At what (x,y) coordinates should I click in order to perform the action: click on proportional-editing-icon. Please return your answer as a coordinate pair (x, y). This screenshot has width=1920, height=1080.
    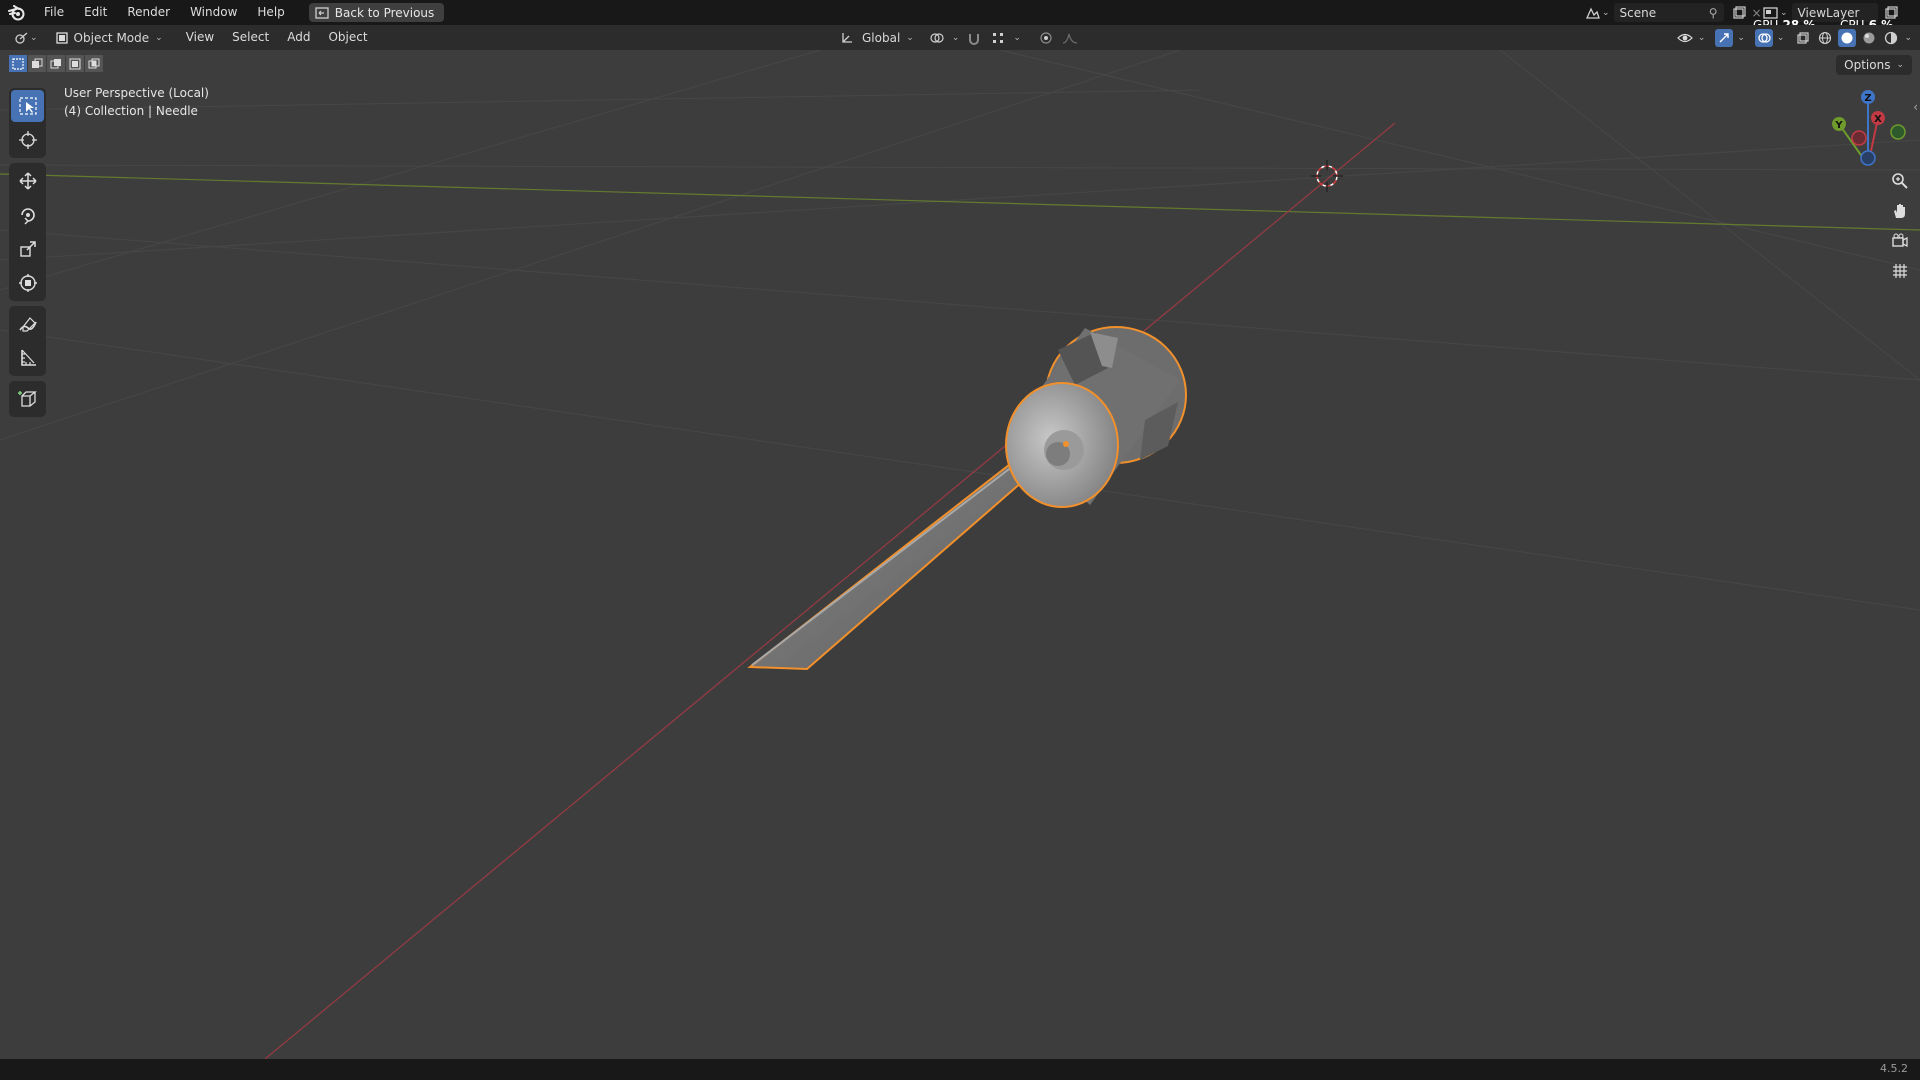
    Looking at the image, I should click on (1046, 38).